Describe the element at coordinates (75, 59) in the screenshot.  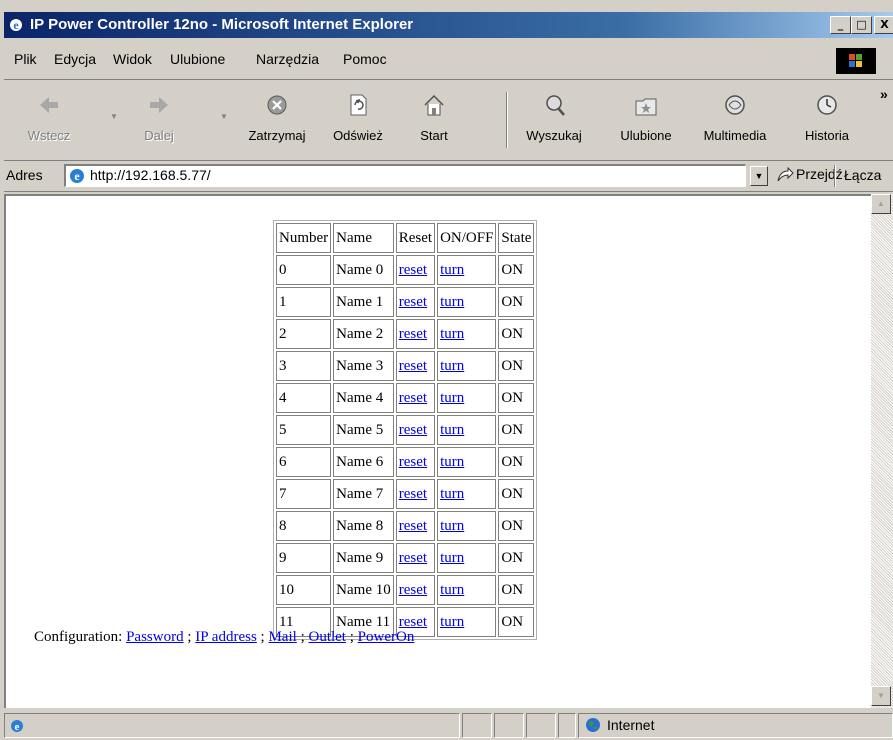
I see `menu-edit: Edycja` at that location.